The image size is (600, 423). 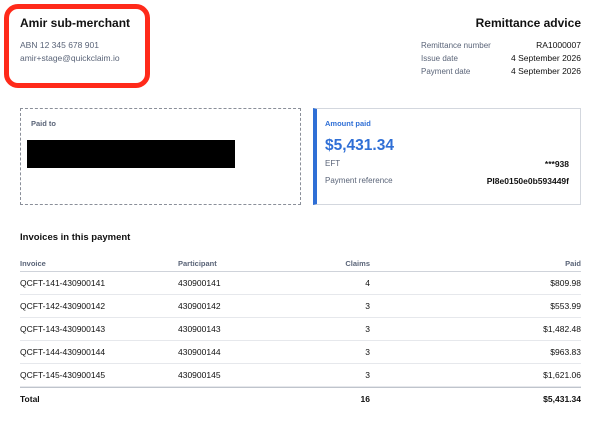 I want to click on meta-label: Issue date, so click(x=439, y=58).